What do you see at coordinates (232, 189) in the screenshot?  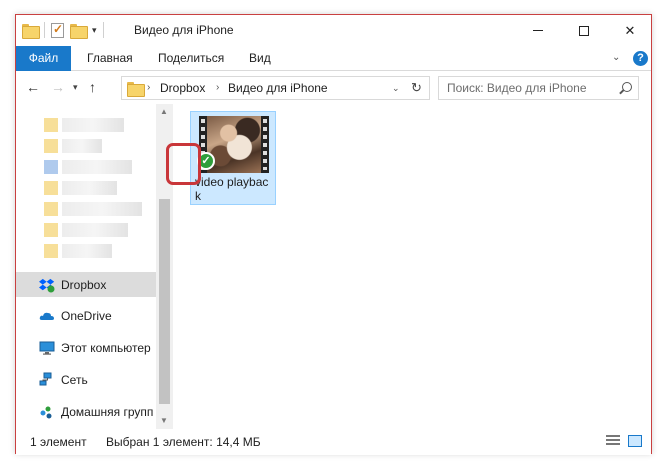 I see `file-name: video playback` at bounding box center [232, 189].